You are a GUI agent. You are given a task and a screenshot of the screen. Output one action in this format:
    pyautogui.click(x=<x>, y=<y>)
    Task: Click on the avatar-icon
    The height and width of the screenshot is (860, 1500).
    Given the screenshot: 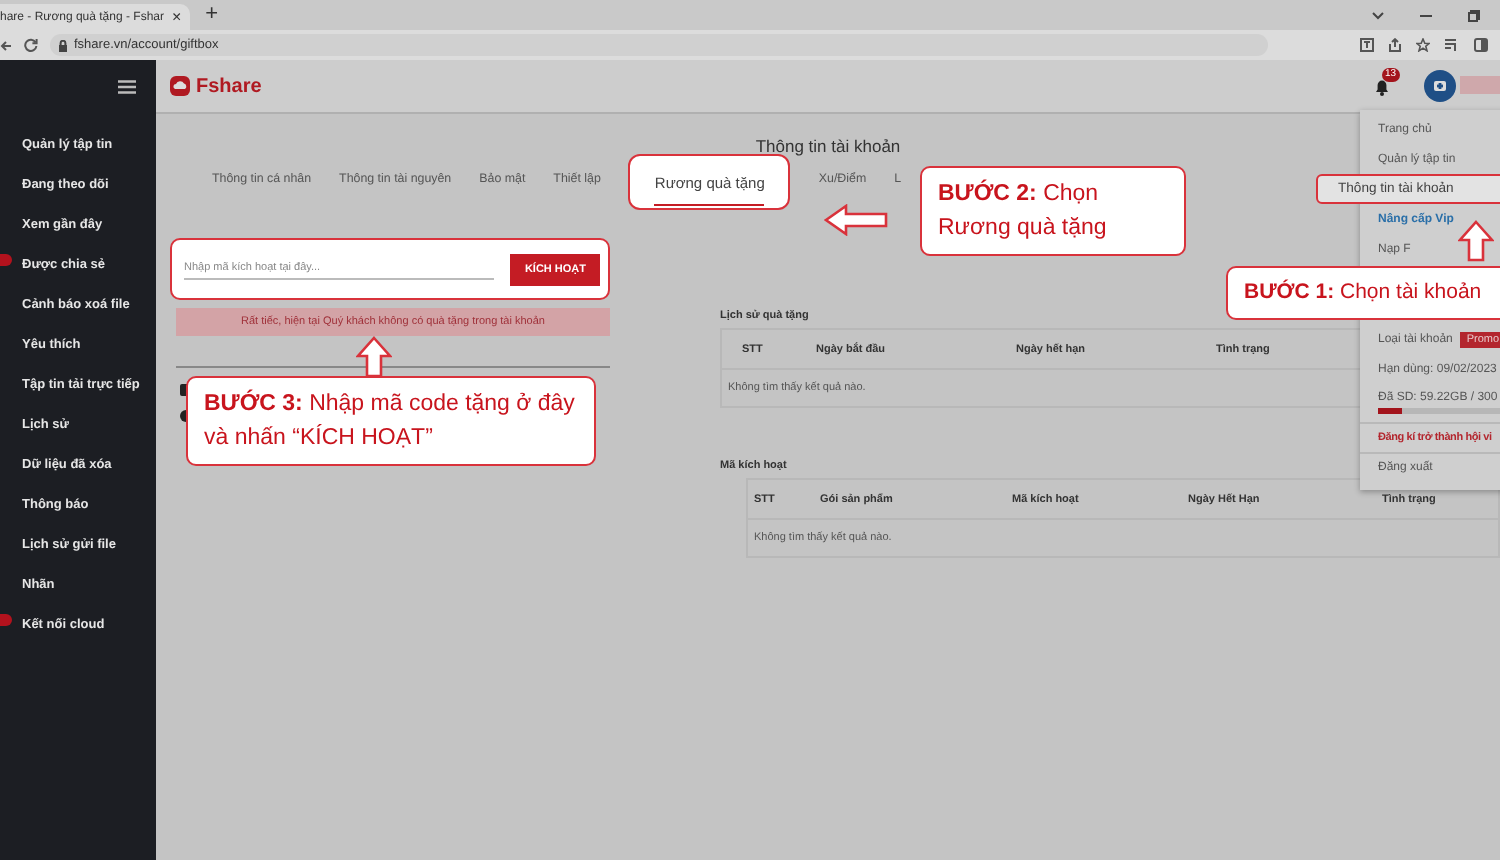 What is the action you would take?
    pyautogui.click(x=1440, y=86)
    